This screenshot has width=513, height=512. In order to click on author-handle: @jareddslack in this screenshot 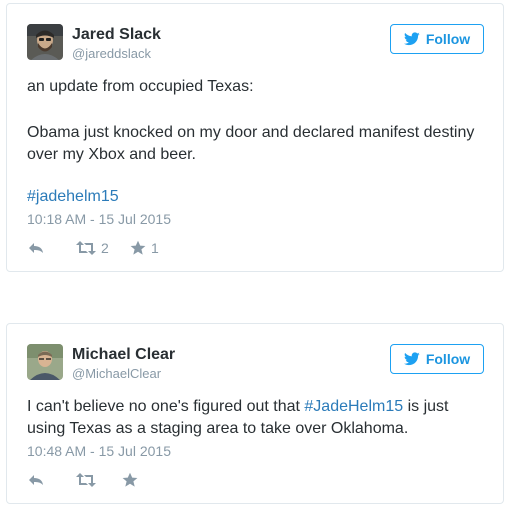, I will do `click(111, 53)`.